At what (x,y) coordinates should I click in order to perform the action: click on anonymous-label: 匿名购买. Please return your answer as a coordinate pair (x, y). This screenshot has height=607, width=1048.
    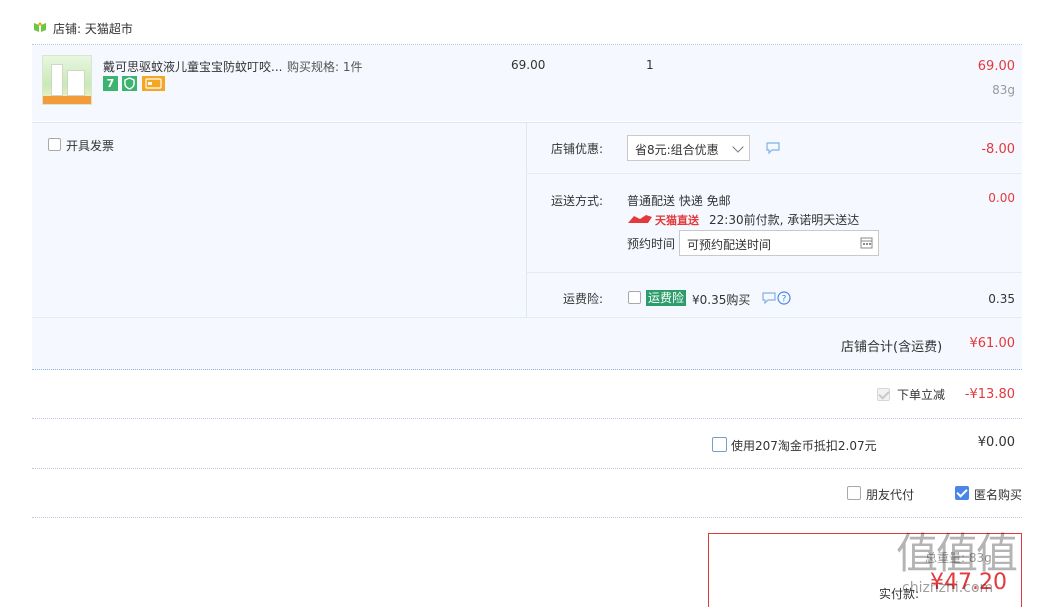
    Looking at the image, I should click on (998, 494).